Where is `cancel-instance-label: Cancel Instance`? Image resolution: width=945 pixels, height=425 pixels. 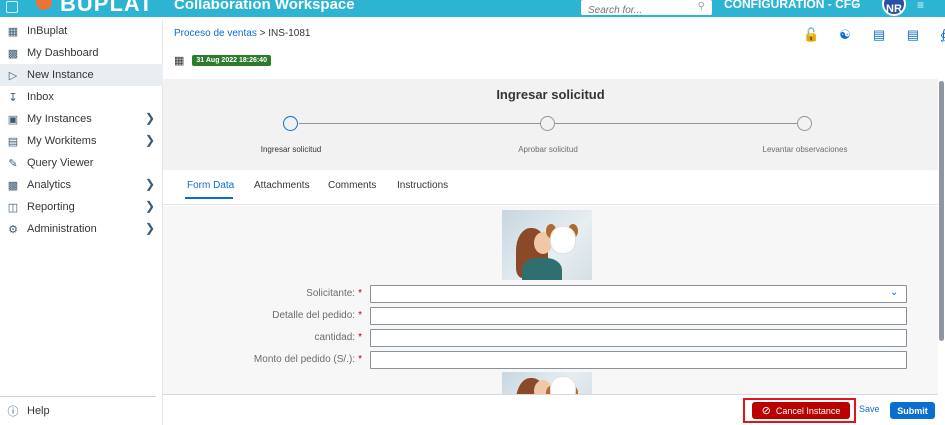
cancel-instance-label: Cancel Instance is located at coordinates (808, 410).